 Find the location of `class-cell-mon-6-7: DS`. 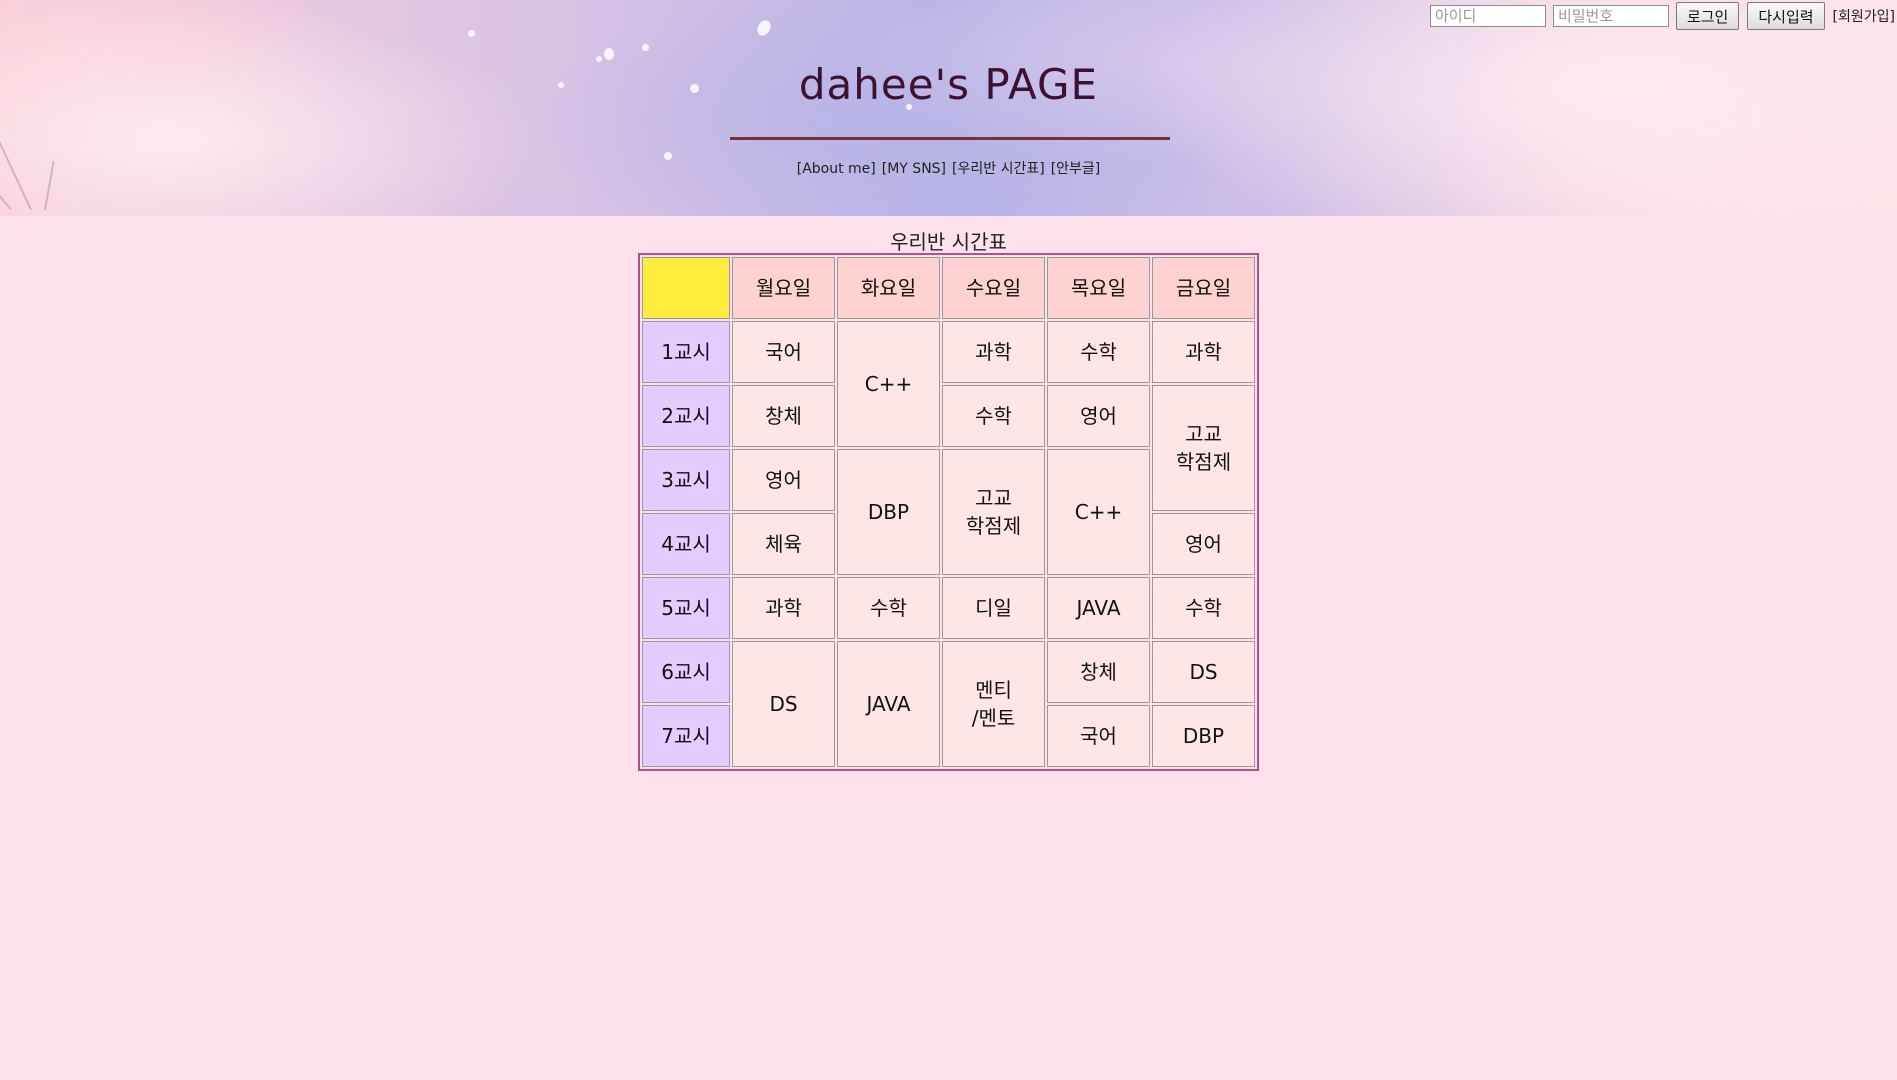

class-cell-mon-6-7: DS is located at coordinates (783, 704).